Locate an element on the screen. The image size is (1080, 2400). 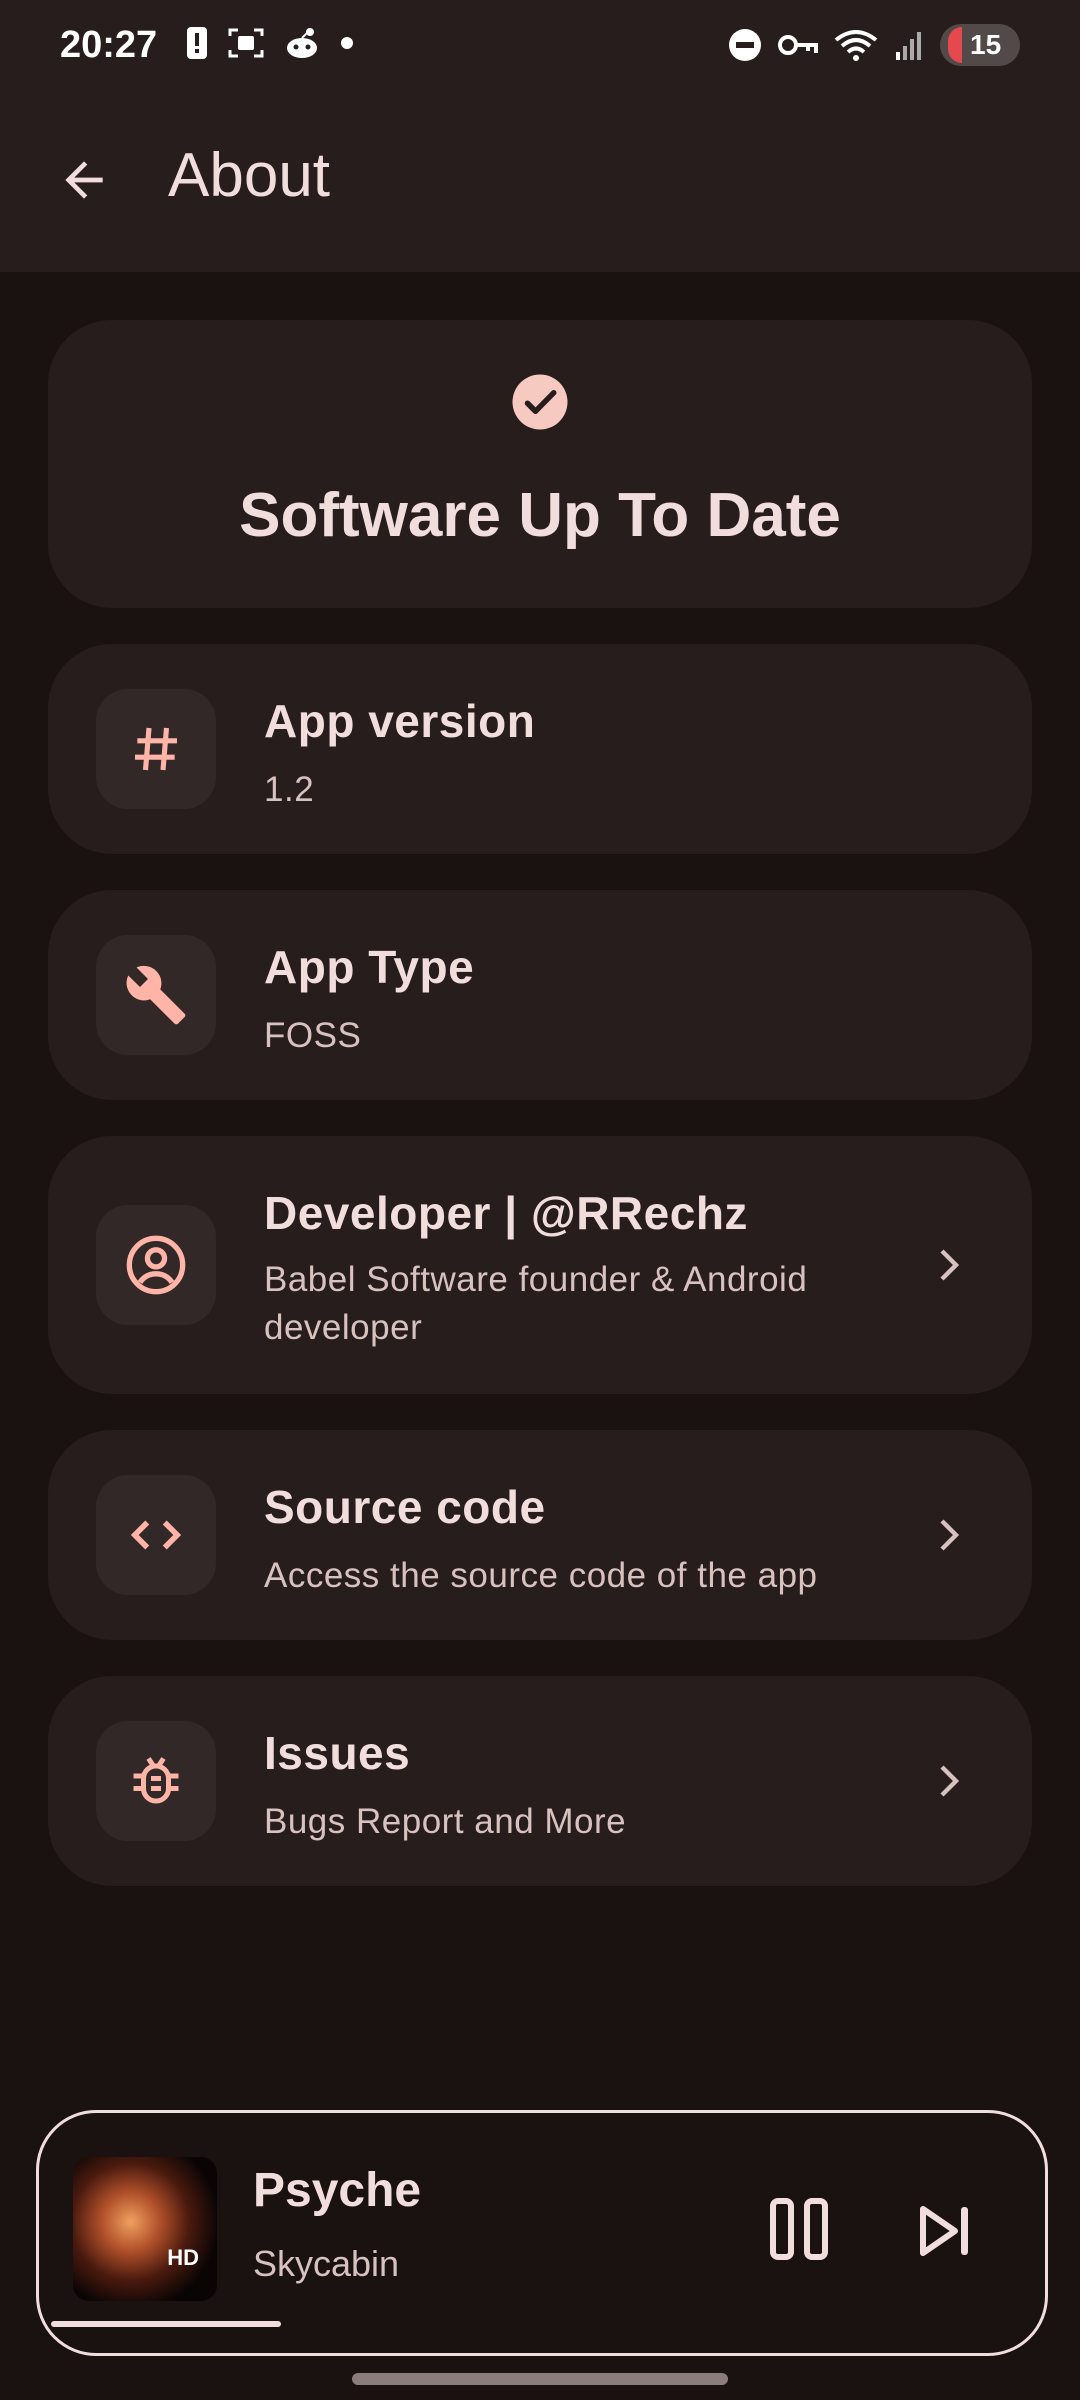
arrow-back-icon is located at coordinates (84, 180).